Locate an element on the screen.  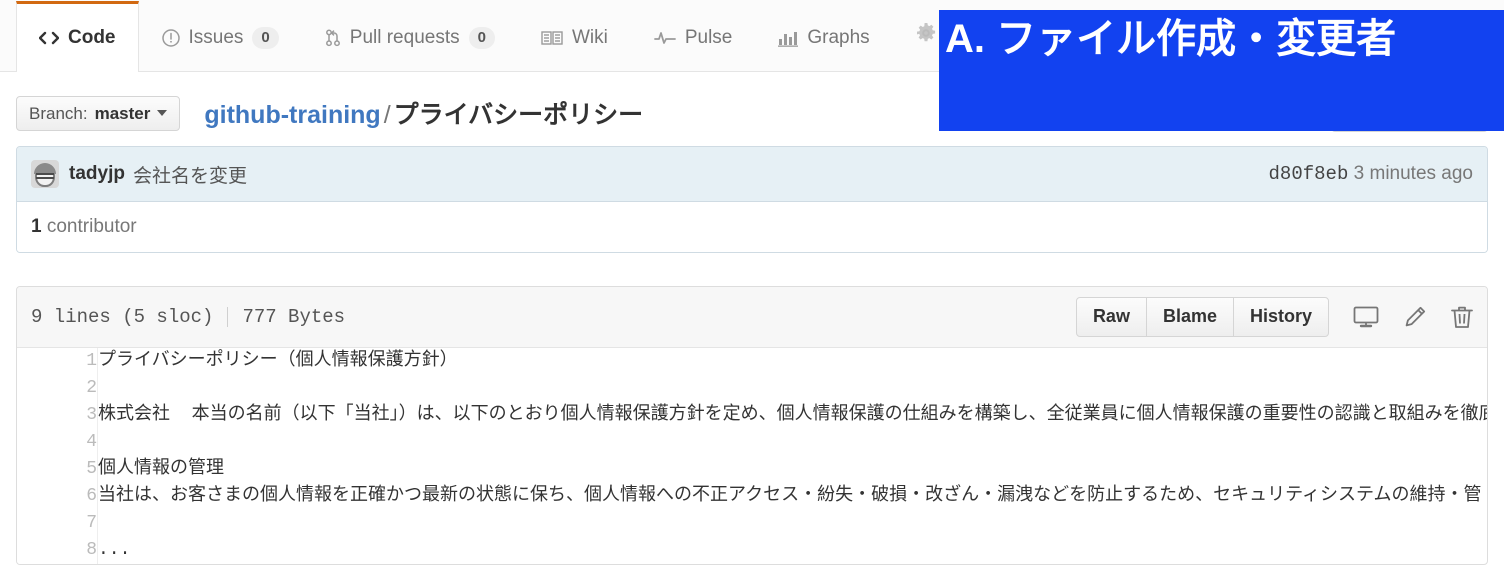
commit-summary-row: tadyjp 会社名を変更 d80f8eb 3 minutes ago is located at coordinates (752, 174).